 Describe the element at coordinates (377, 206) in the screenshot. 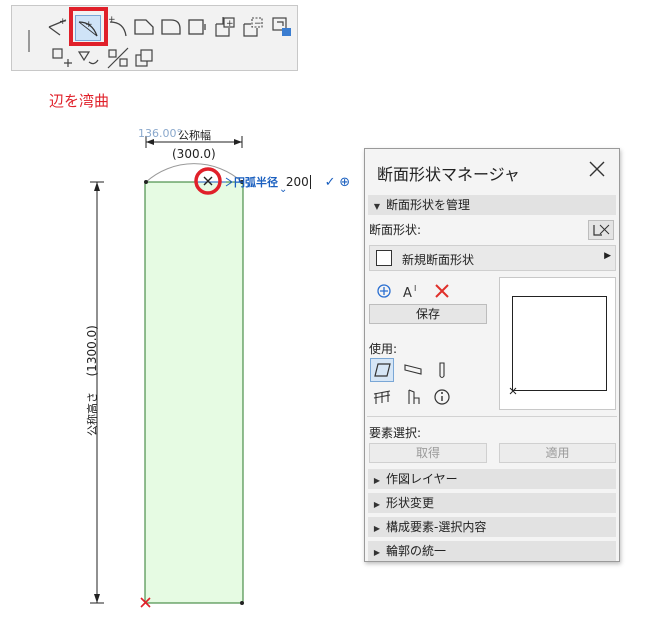

I see `expanded-triangle-icon: ▼` at that location.